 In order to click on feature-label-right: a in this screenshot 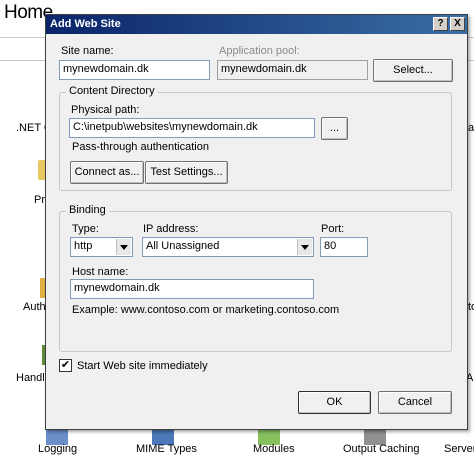, I will do `click(471, 128)`.